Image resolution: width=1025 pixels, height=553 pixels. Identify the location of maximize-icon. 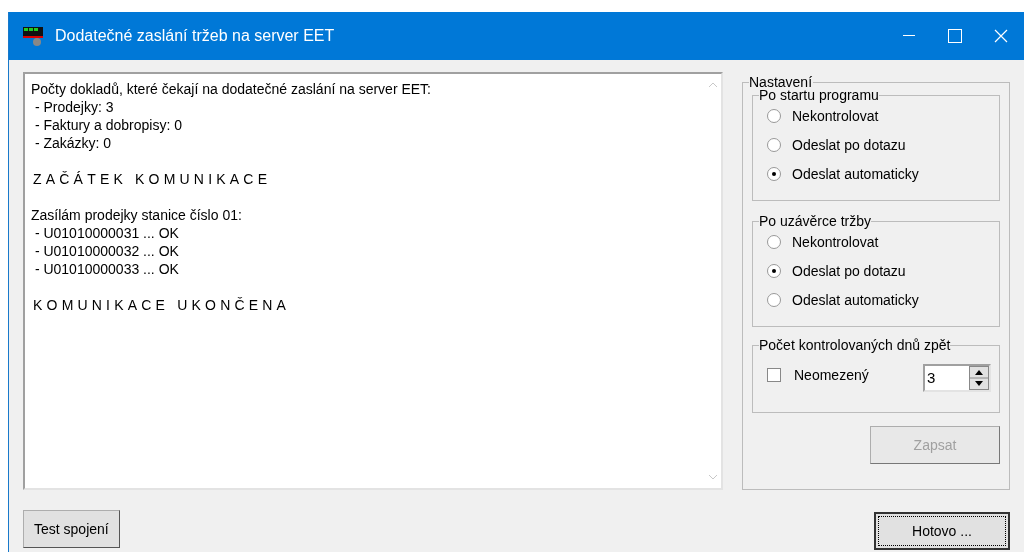
(955, 36).